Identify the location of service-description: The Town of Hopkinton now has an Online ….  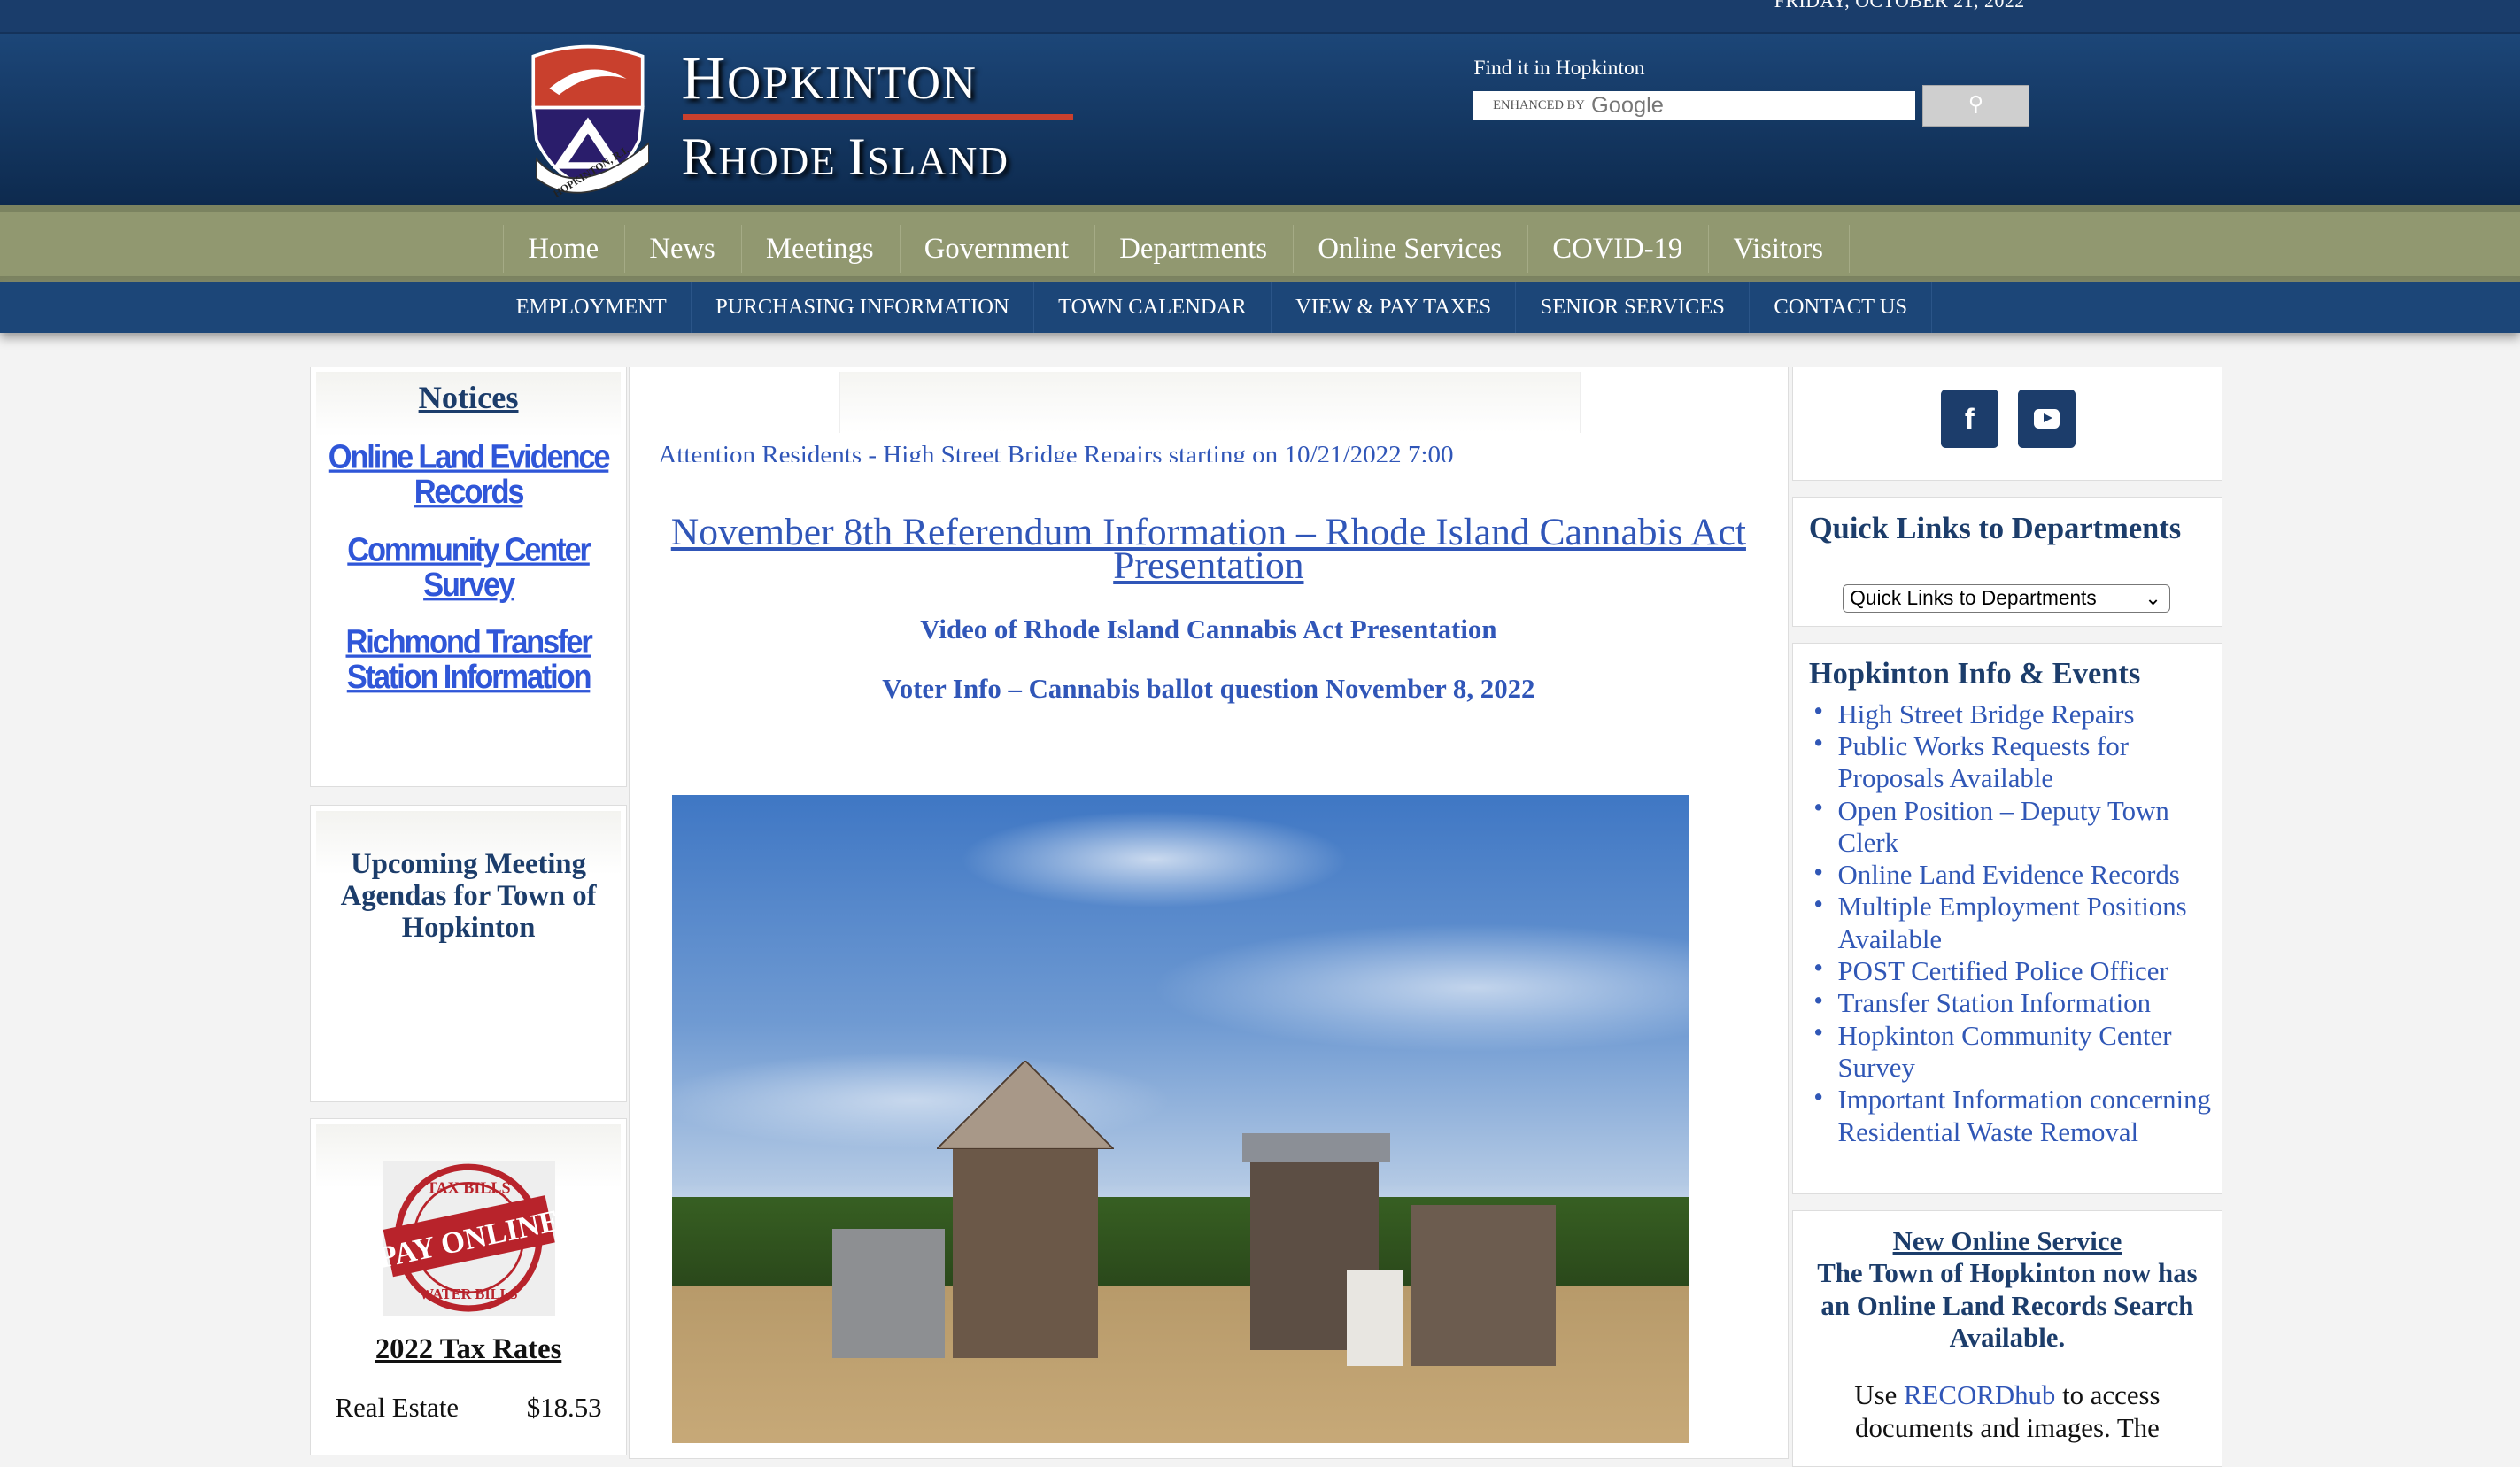
(2007, 1305).